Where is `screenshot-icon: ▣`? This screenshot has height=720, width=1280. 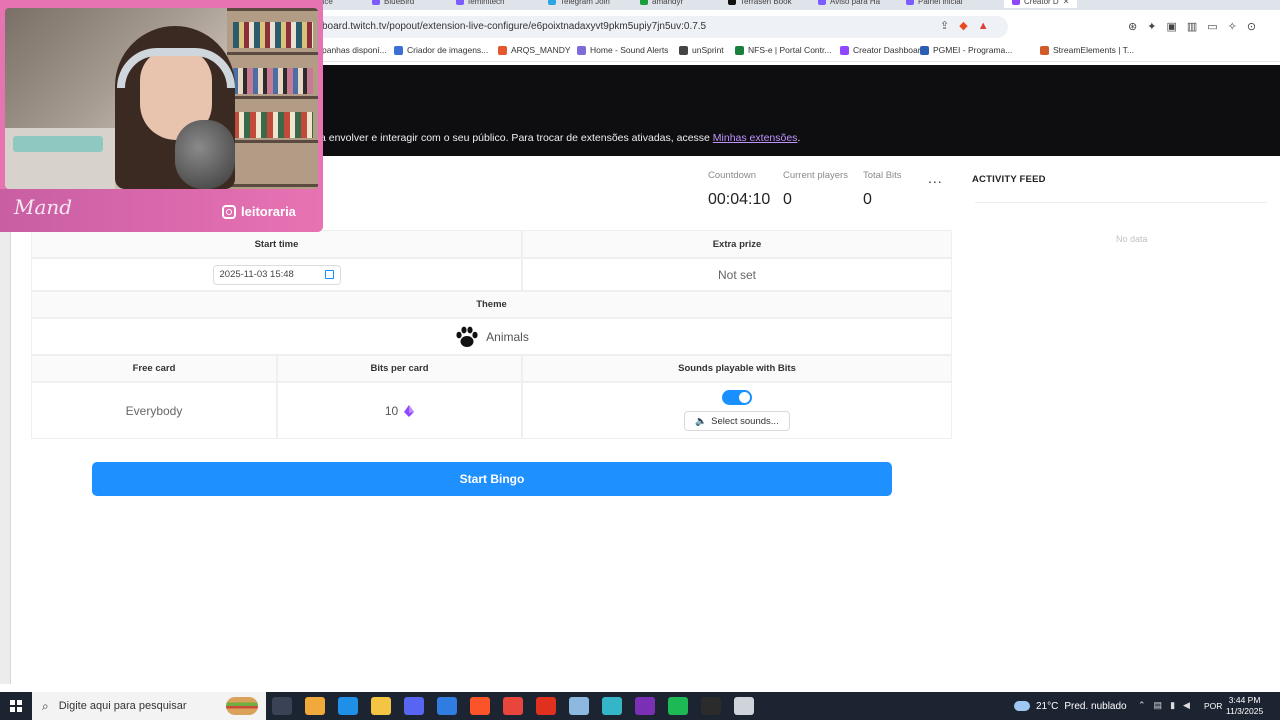
screenshot-icon: ▣ is located at coordinates (1171, 26).